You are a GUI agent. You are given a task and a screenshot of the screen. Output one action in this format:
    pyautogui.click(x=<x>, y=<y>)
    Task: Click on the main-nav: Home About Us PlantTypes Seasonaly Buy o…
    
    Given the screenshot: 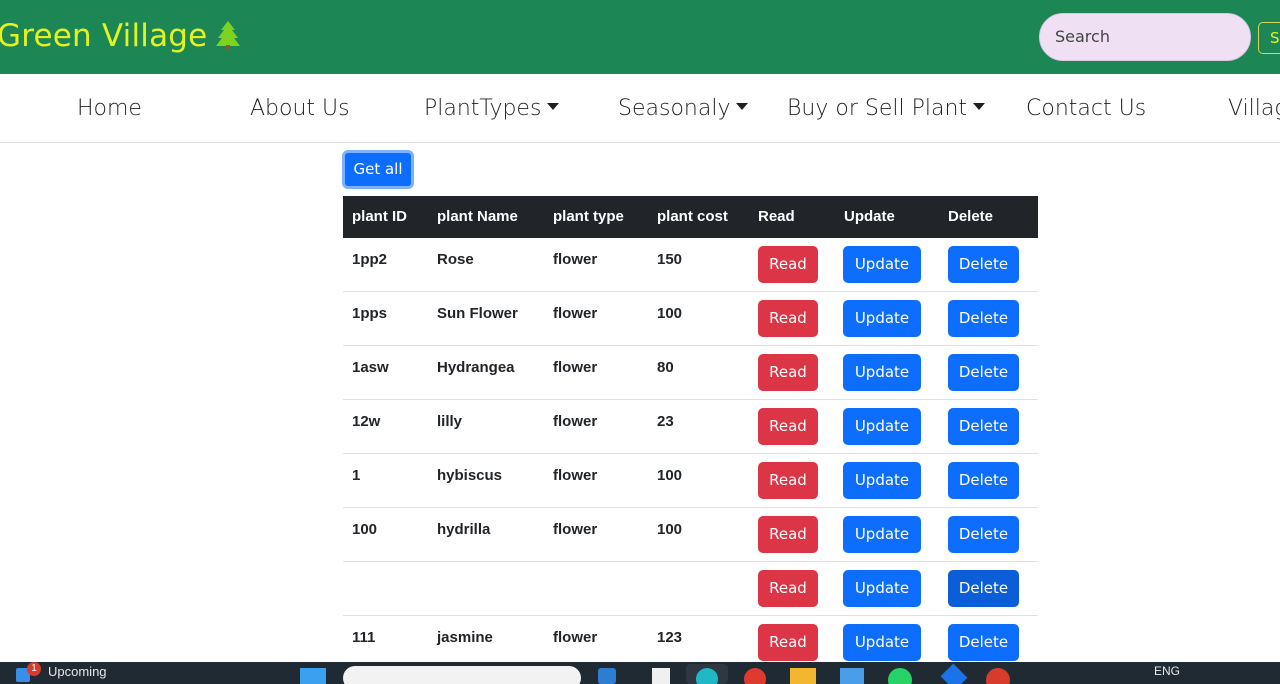 What is the action you would take?
    pyautogui.click(x=640, y=108)
    